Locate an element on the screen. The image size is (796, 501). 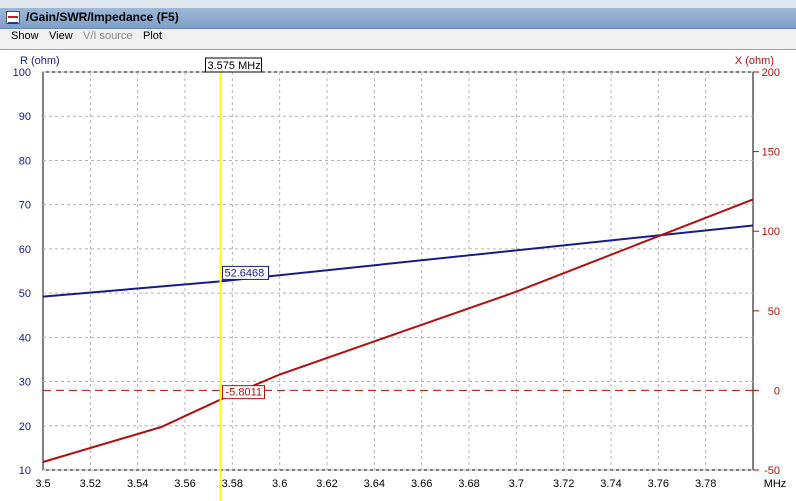
x-tick-label: 3.76 is located at coordinates (658, 484).